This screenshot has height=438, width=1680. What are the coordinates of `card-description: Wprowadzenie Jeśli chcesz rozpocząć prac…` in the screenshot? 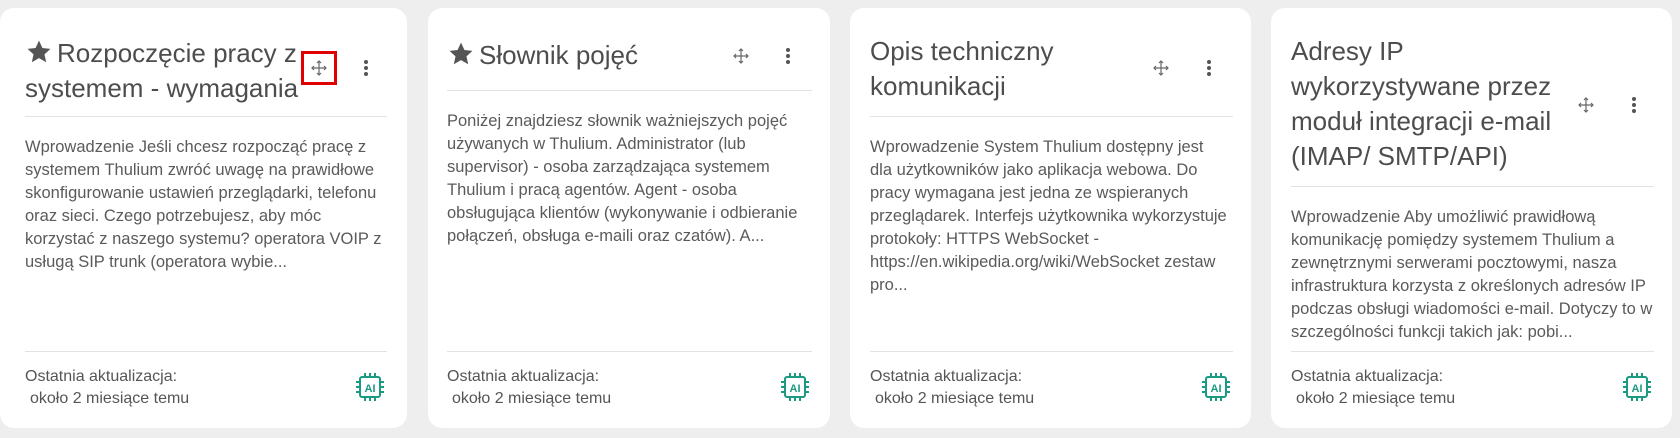 It's located at (203, 204).